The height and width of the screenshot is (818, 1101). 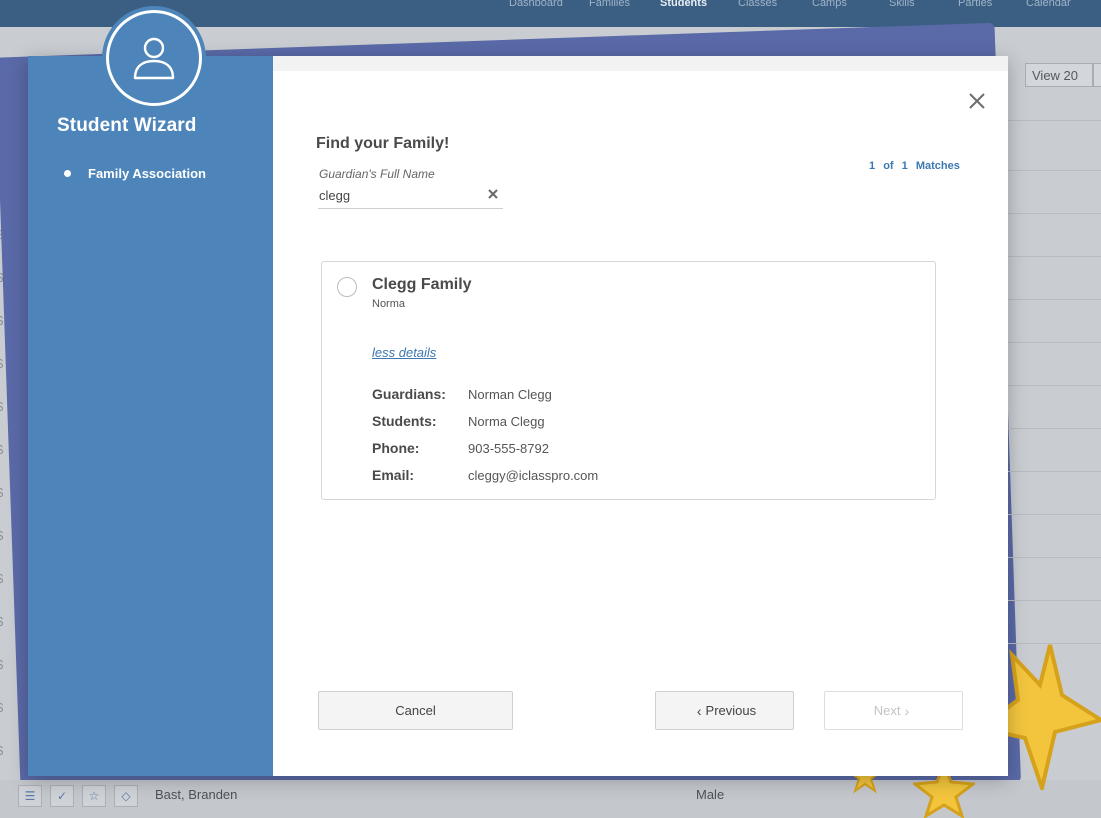 What do you see at coordinates (127, 125) in the screenshot?
I see `wizard-title: Student Wizard` at bounding box center [127, 125].